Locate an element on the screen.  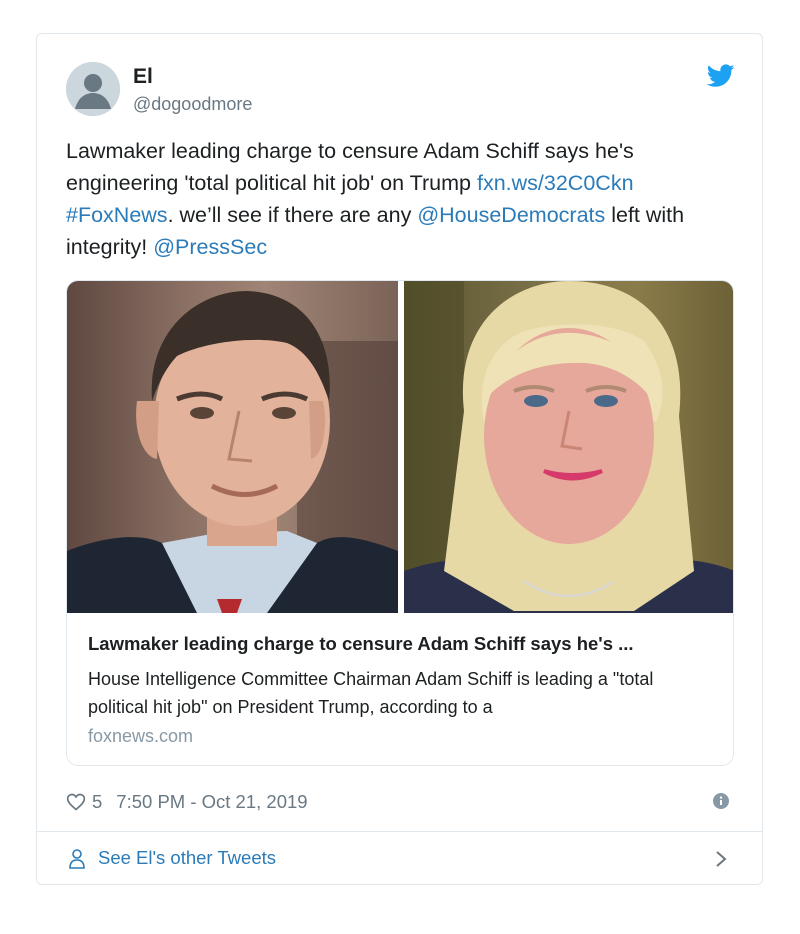
info-icon is located at coordinates (721, 801).